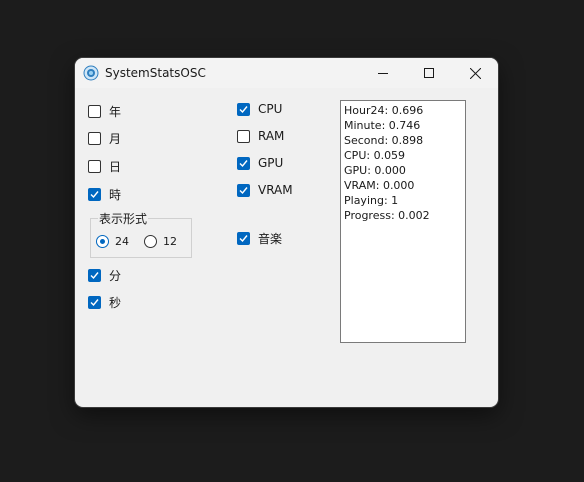  What do you see at coordinates (271, 163) in the screenshot?
I see `gpu-label: GPU` at bounding box center [271, 163].